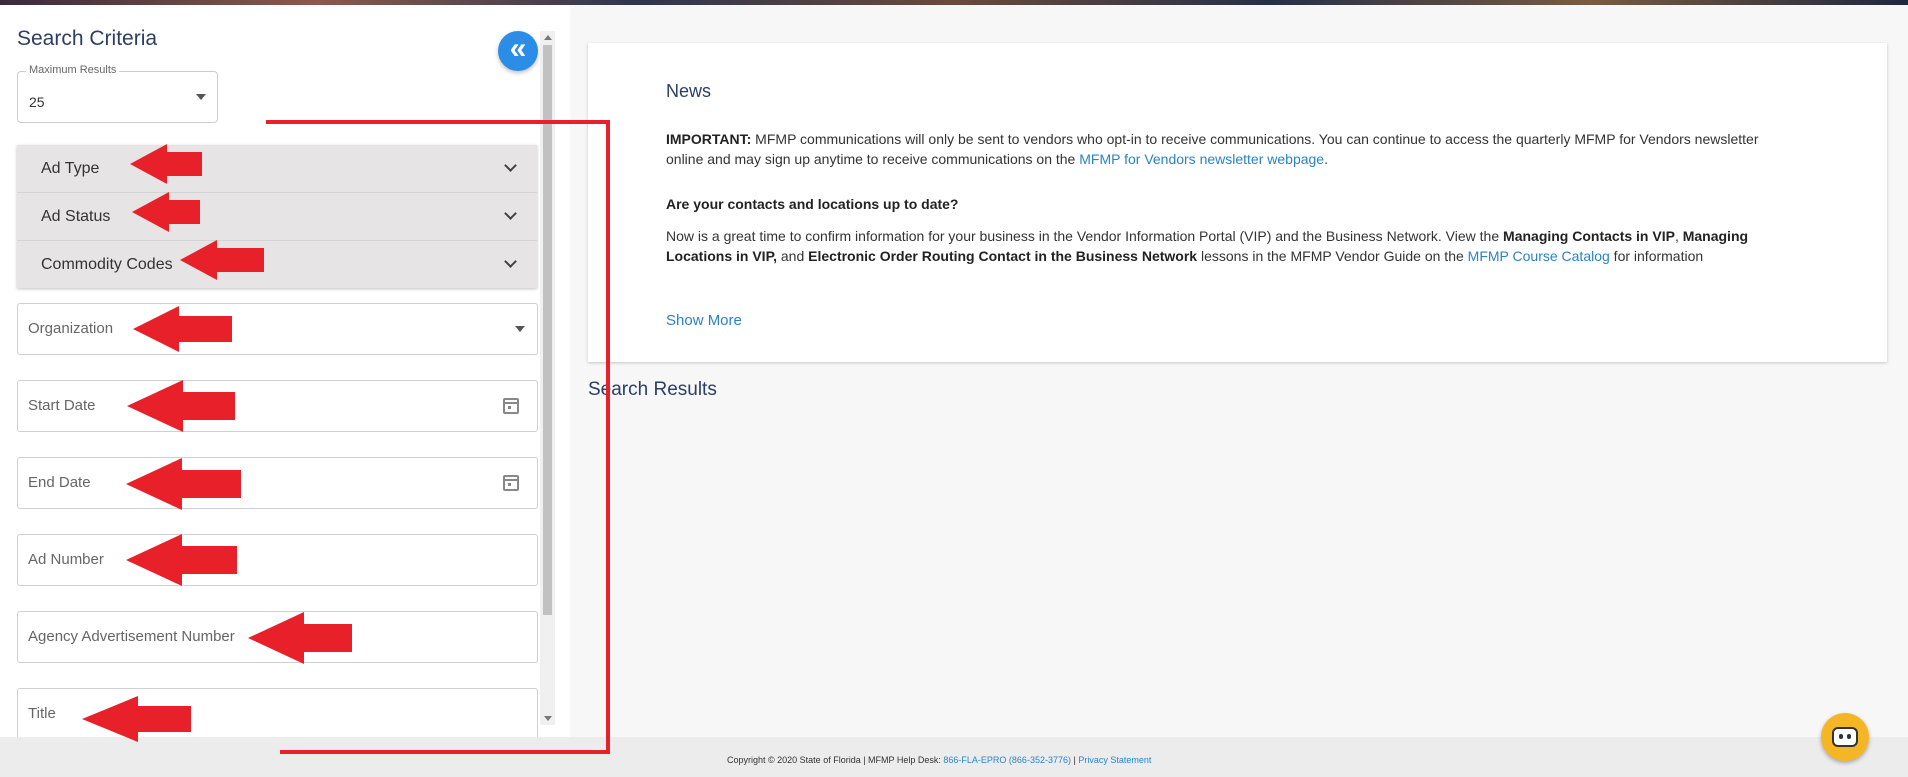  Describe the element at coordinates (131, 636) in the screenshot. I see `agency-advertisement-number-label: Agency Advertisement Number` at that location.